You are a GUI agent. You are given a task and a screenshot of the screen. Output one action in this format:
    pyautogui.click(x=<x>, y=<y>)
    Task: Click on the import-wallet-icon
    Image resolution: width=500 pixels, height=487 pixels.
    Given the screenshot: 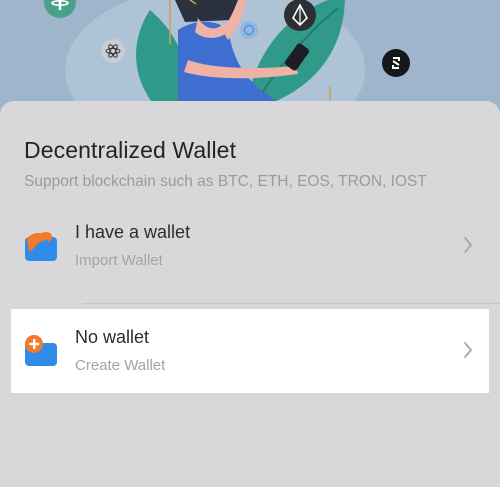 What is the action you would take?
    pyautogui.click(x=41, y=246)
    